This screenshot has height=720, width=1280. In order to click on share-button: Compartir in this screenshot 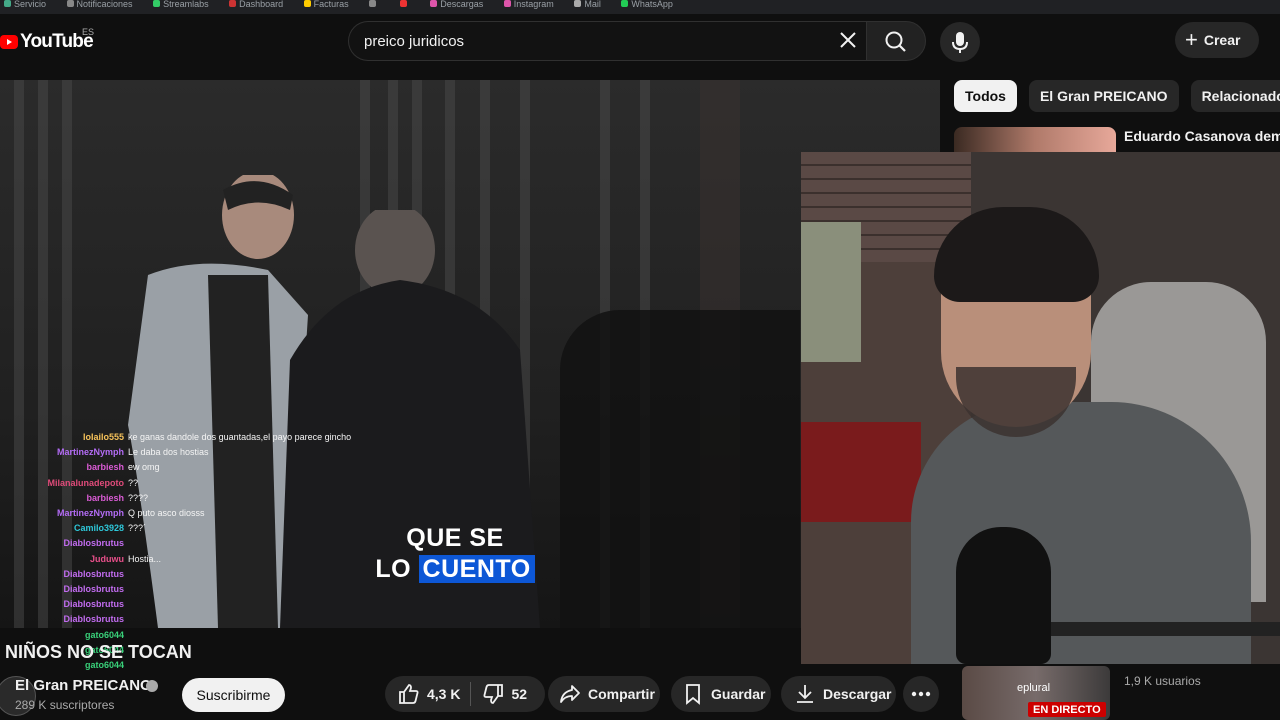, I will do `click(604, 694)`.